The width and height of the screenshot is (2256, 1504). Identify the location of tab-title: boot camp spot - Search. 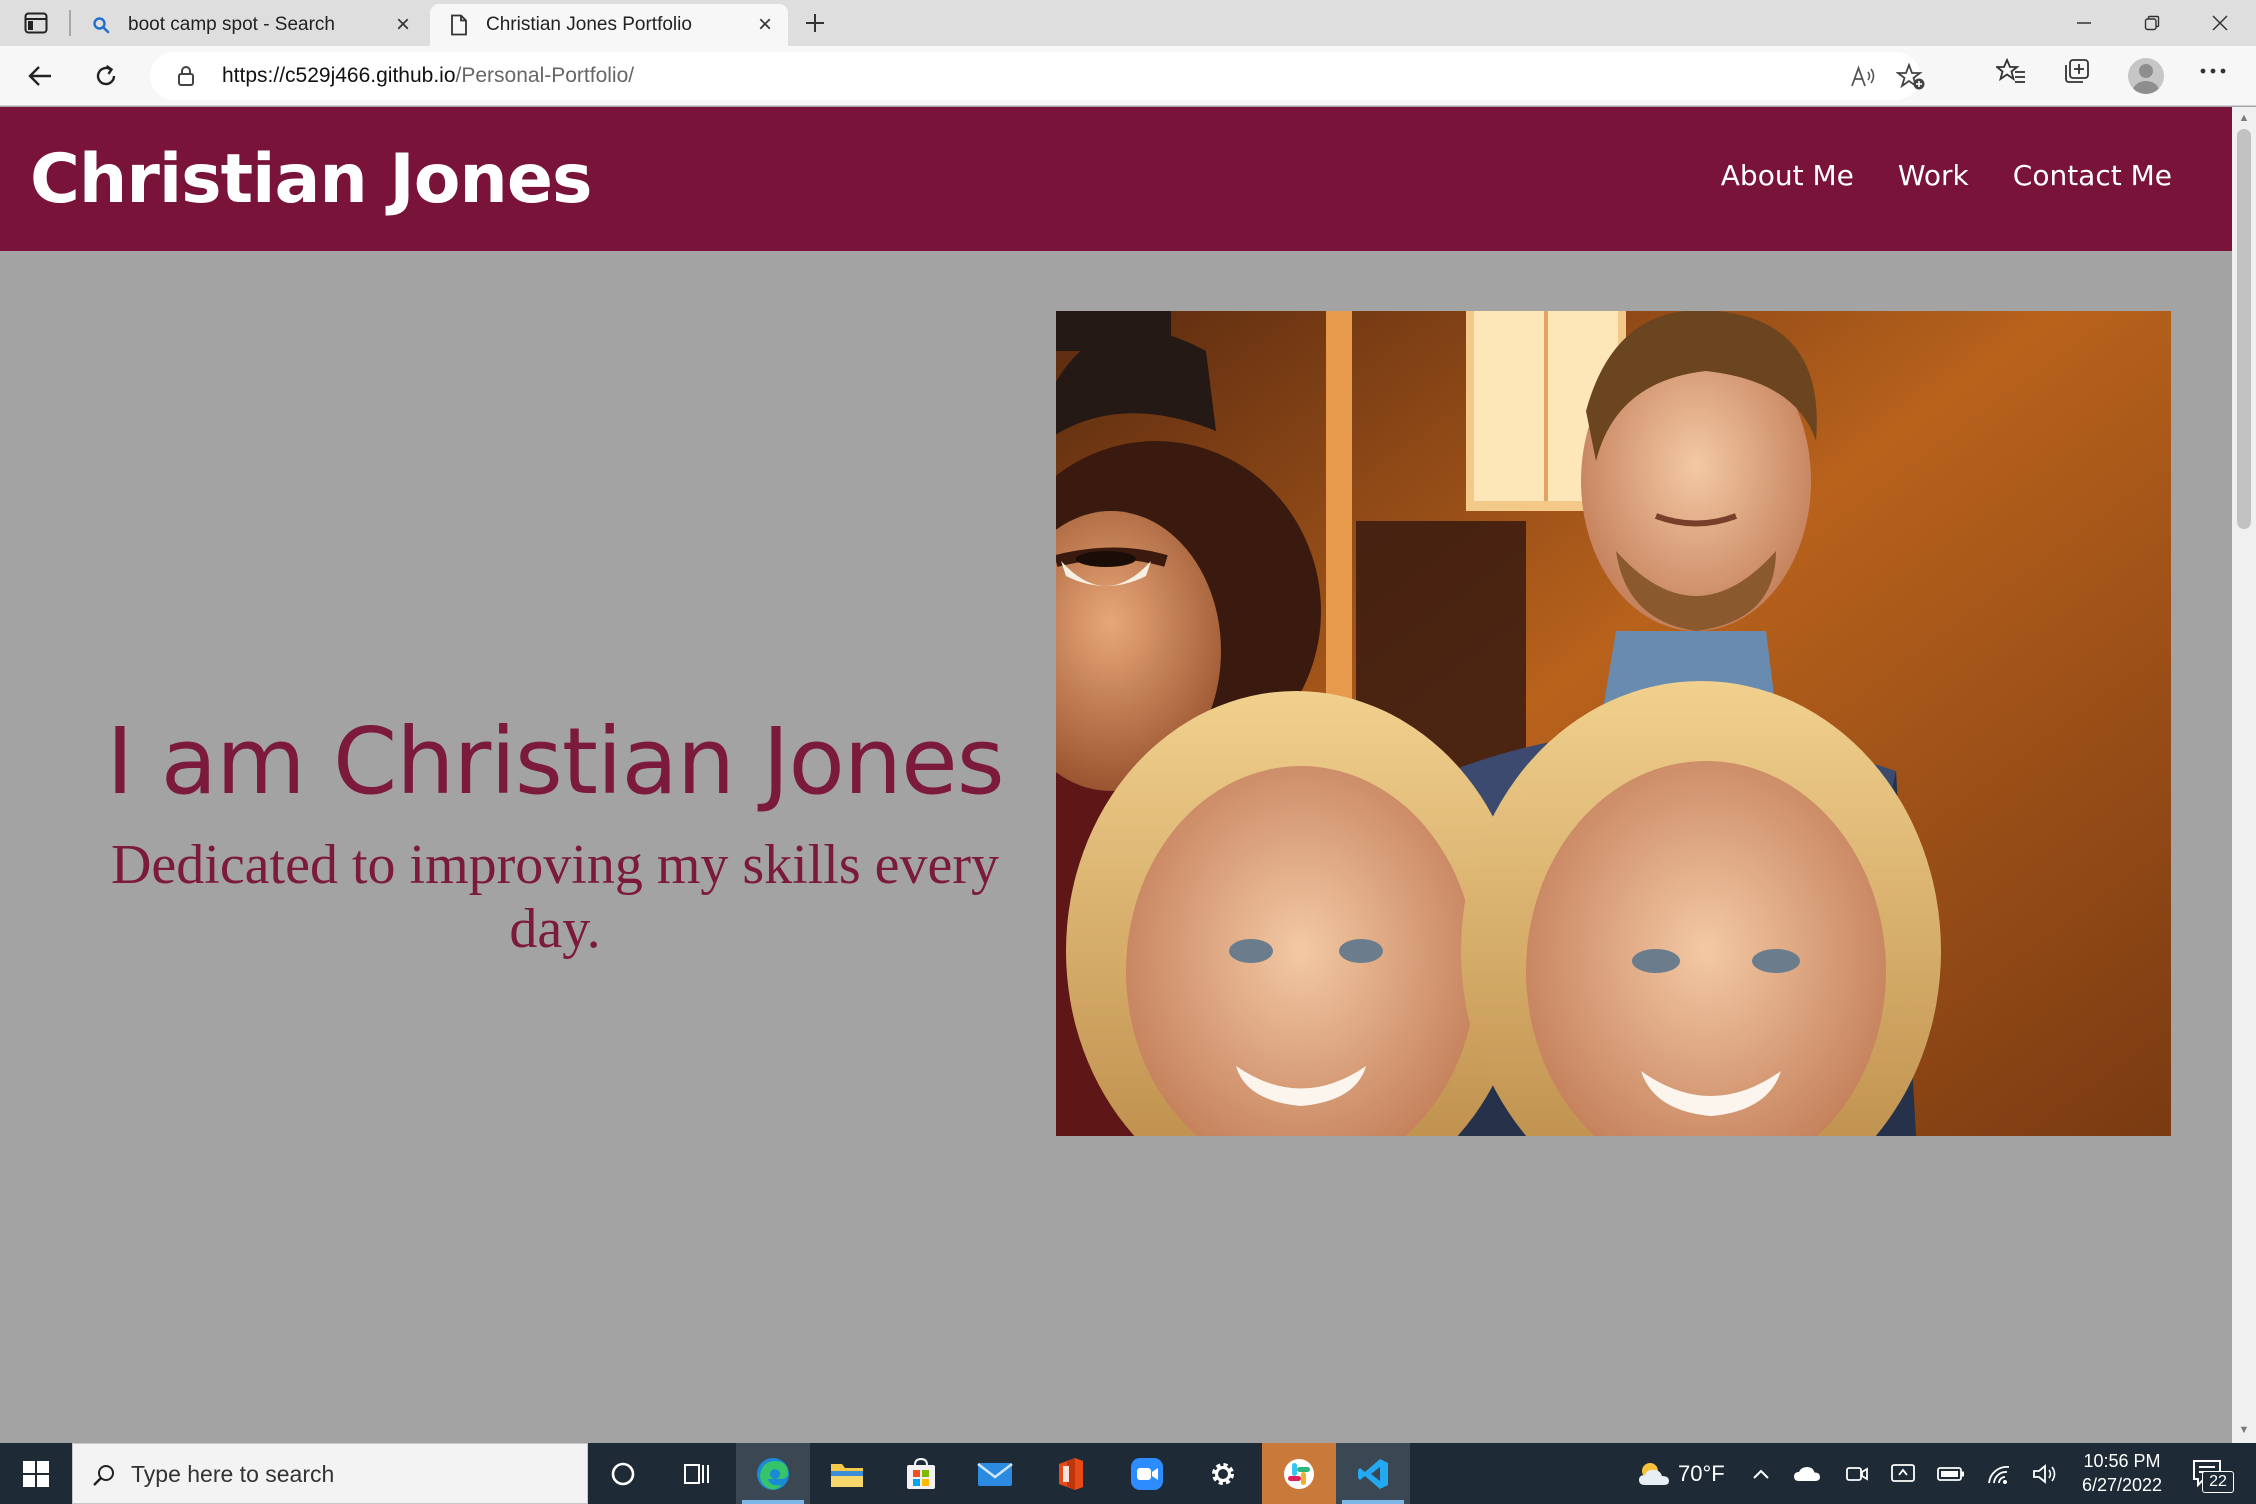
(231, 24).